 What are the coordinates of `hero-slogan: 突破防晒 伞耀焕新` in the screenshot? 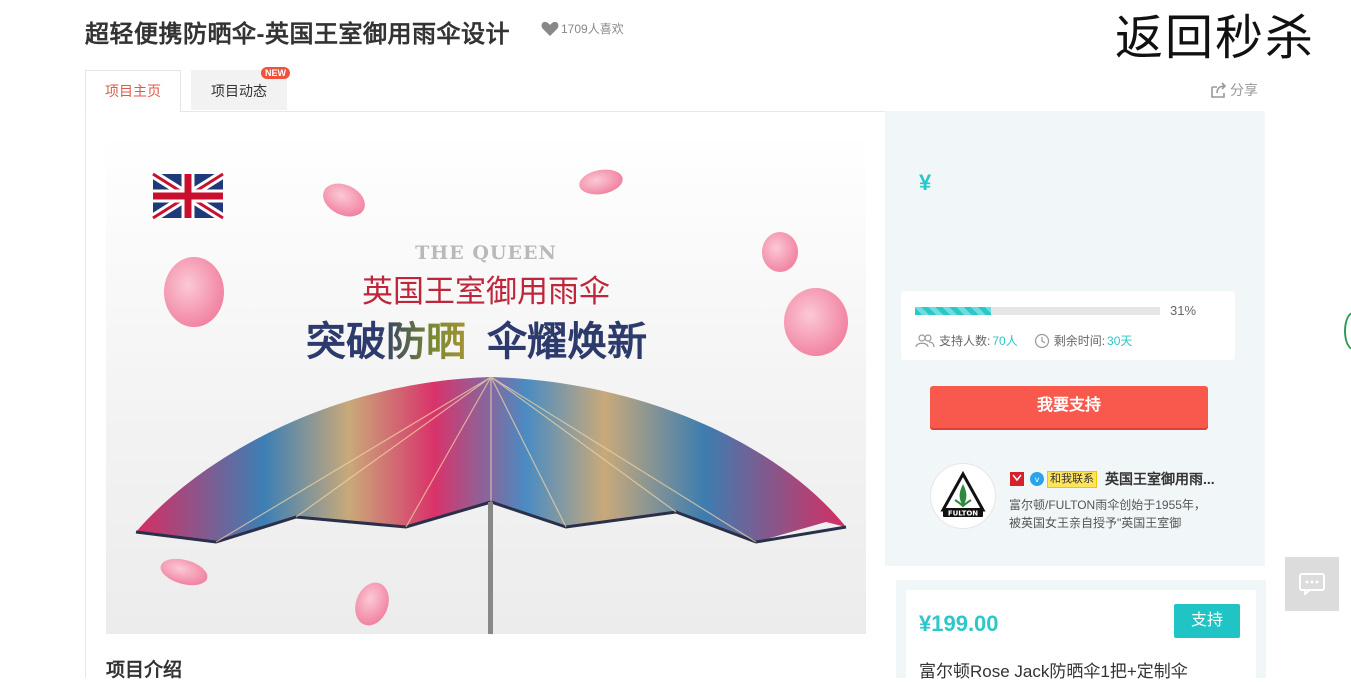 It's located at (476, 338).